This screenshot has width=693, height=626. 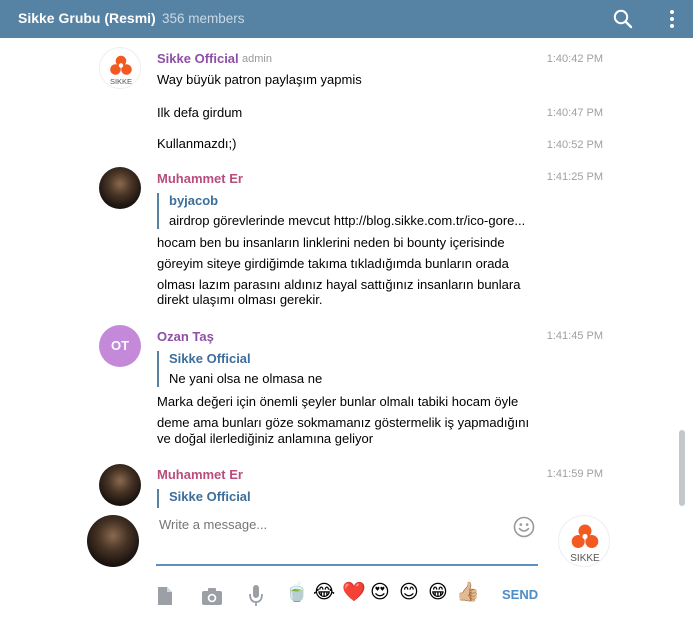 I want to click on emoji-shortcut: 👍🏼, so click(x=468, y=593).